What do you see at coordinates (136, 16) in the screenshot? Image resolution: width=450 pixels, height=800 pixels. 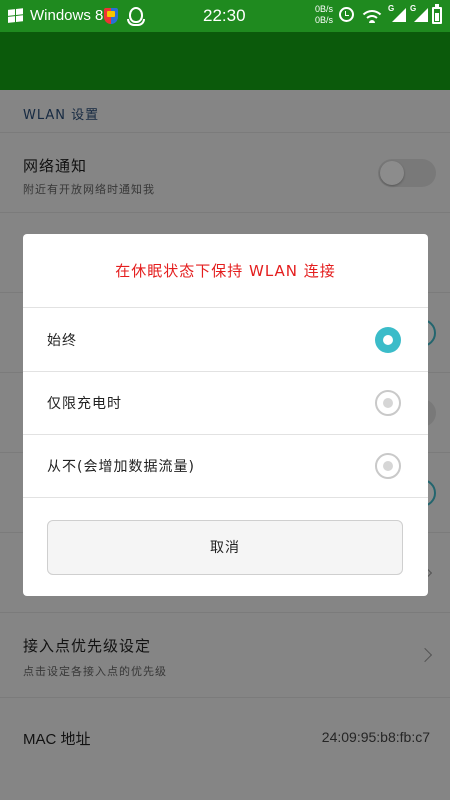 I see `qq-penguin-icon` at bounding box center [136, 16].